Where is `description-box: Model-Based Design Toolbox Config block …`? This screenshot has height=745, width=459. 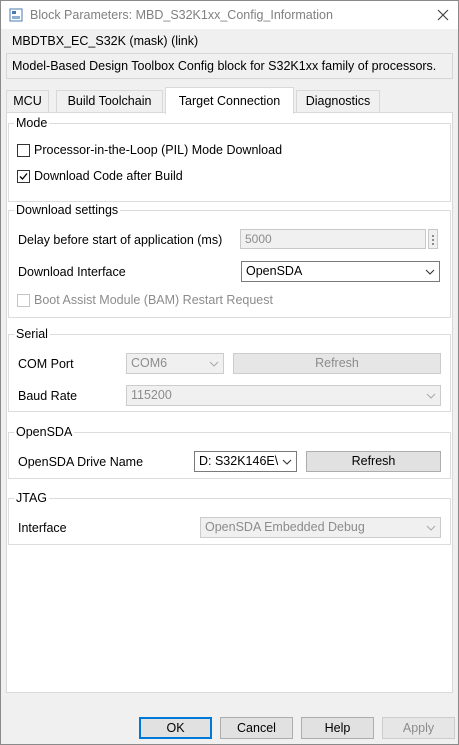 description-box: Model-Based Design Toolbox Config block … is located at coordinates (229, 66).